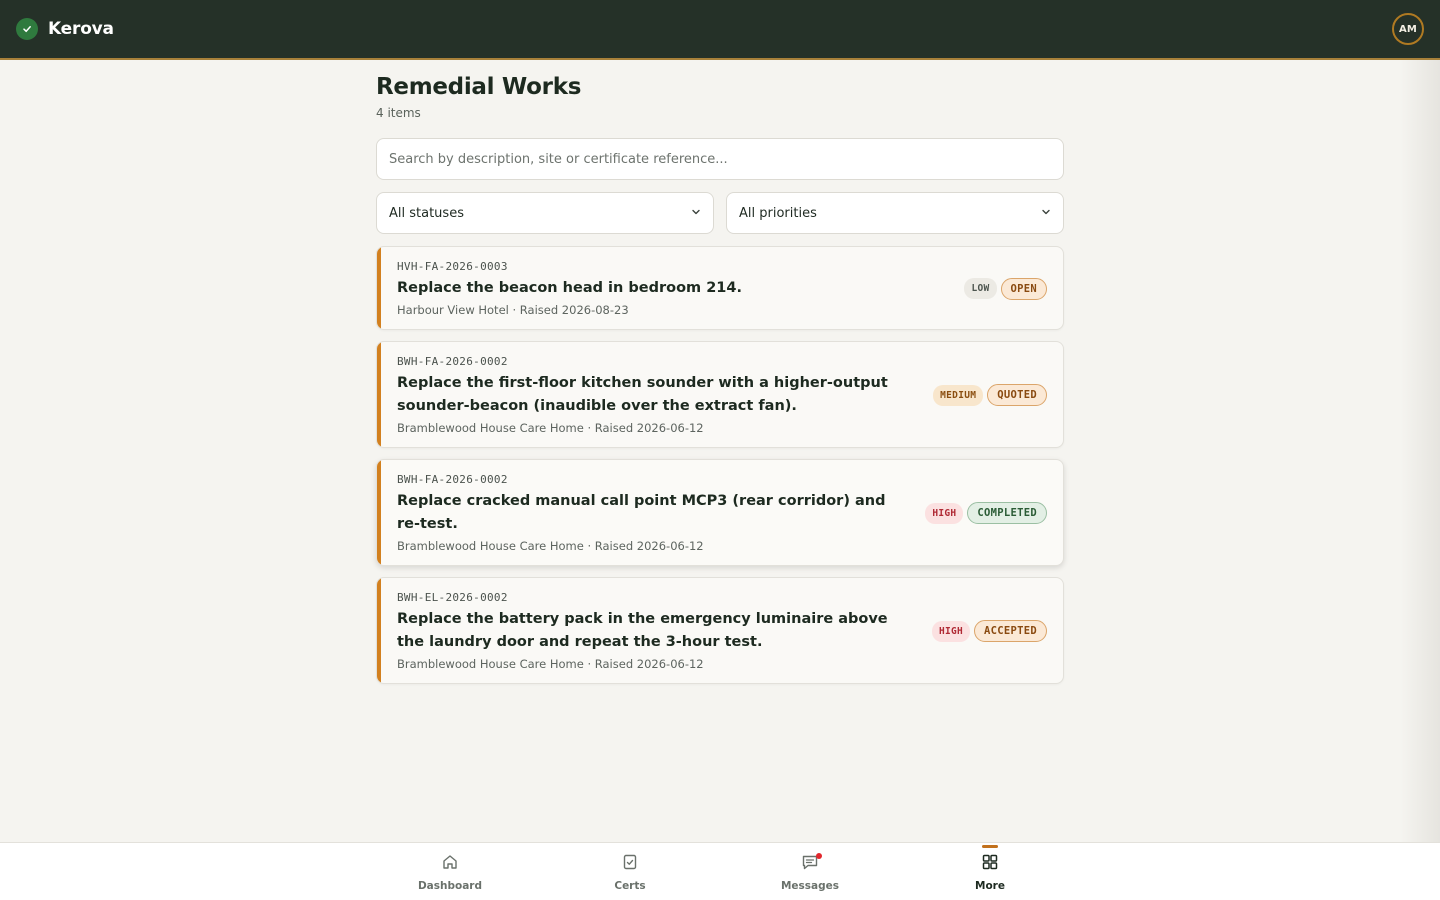 The width and height of the screenshot is (1440, 900). I want to click on nav-item-messages: Messages, so click(810, 871).